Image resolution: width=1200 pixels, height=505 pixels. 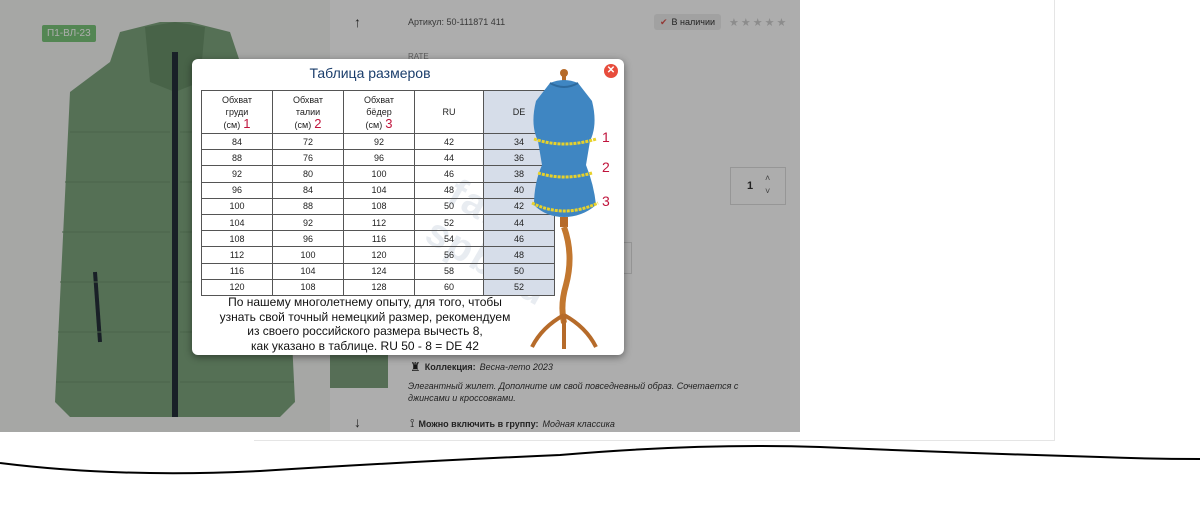 What do you see at coordinates (378, 190) in the screenshot?
I see `table-row: 96 84 104 48 40` at bounding box center [378, 190].